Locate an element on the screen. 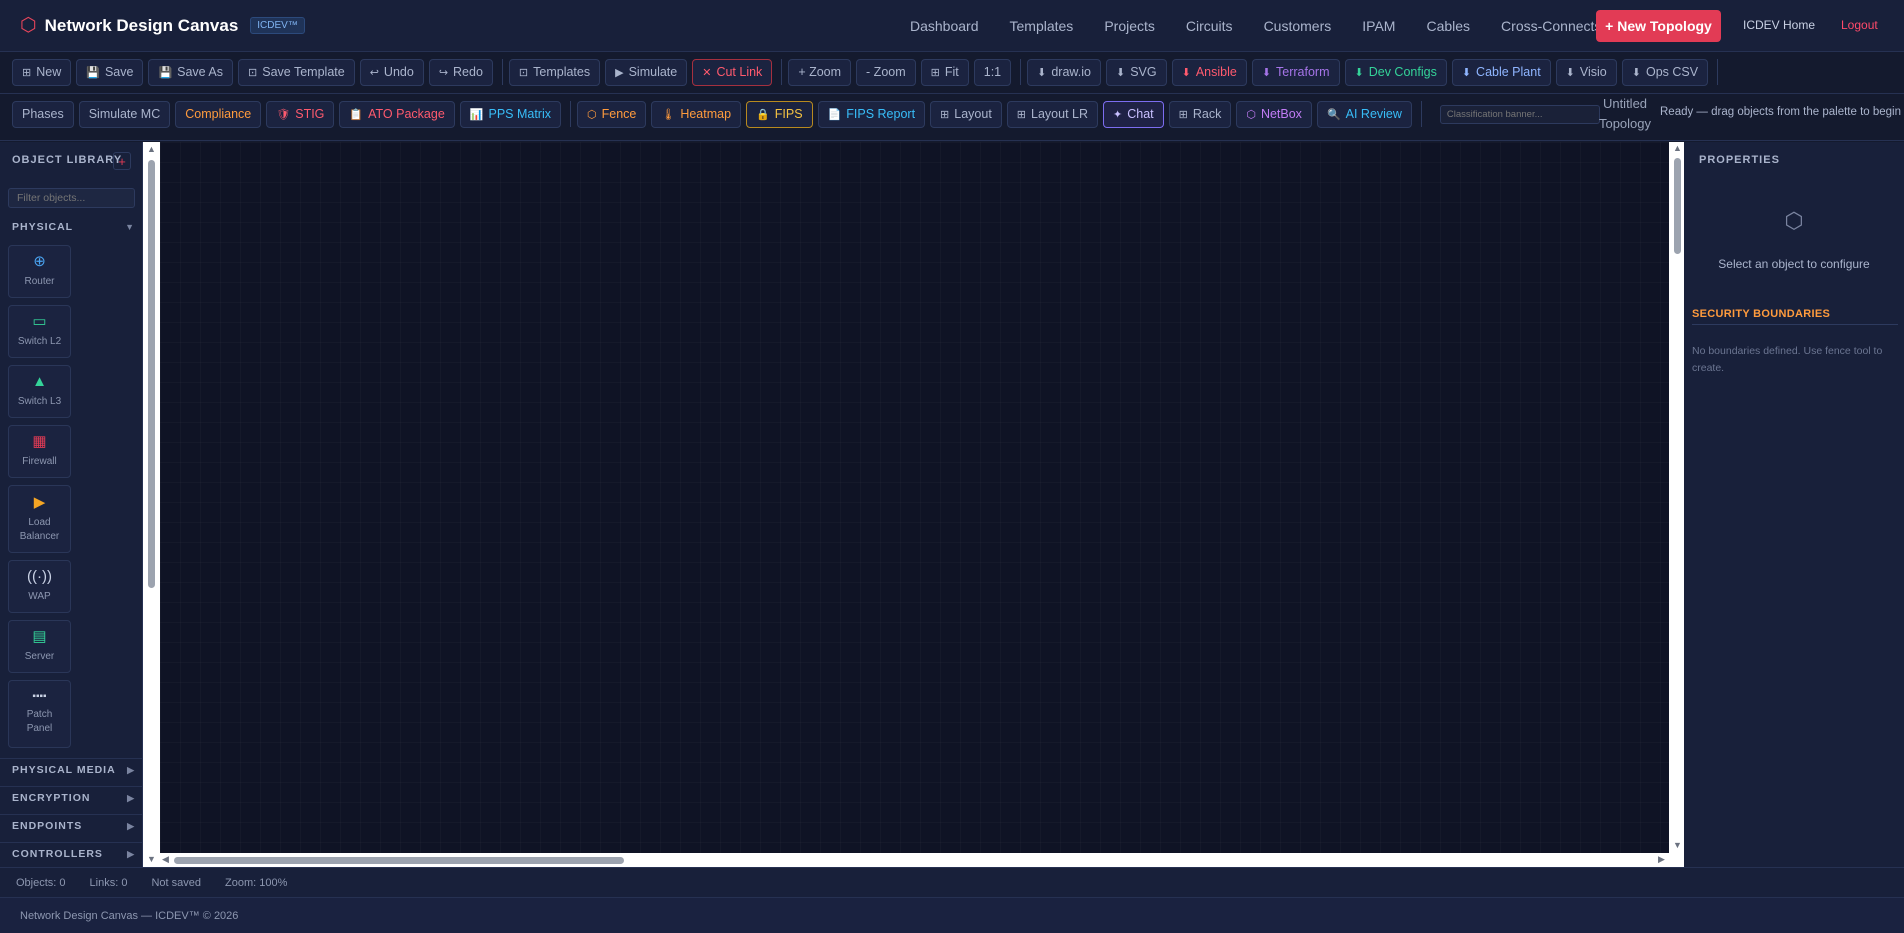 The width and height of the screenshot is (1904, 933). fit-button: ⊞ Fit is located at coordinates (944, 72).